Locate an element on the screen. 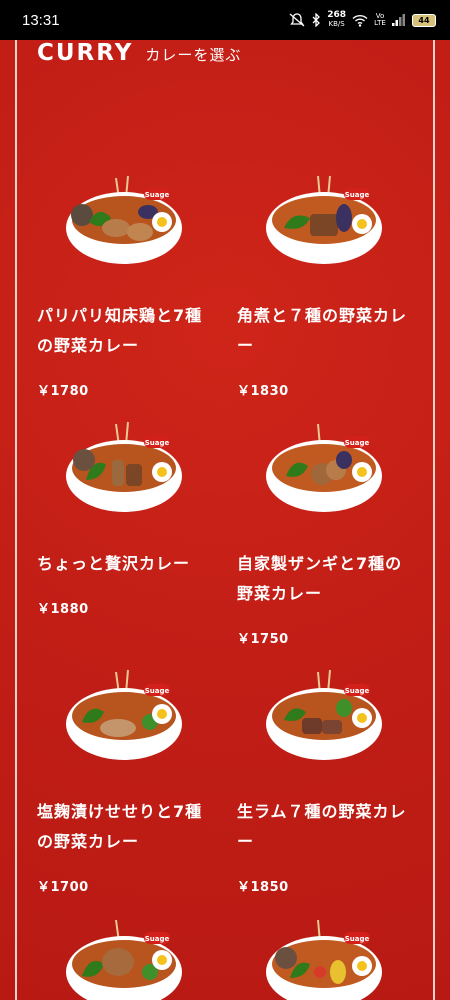 Image resolution: width=450 pixels, height=1000 pixels. status-icons: 268 KB/S Vo LTE 44 is located at coordinates (362, 20).